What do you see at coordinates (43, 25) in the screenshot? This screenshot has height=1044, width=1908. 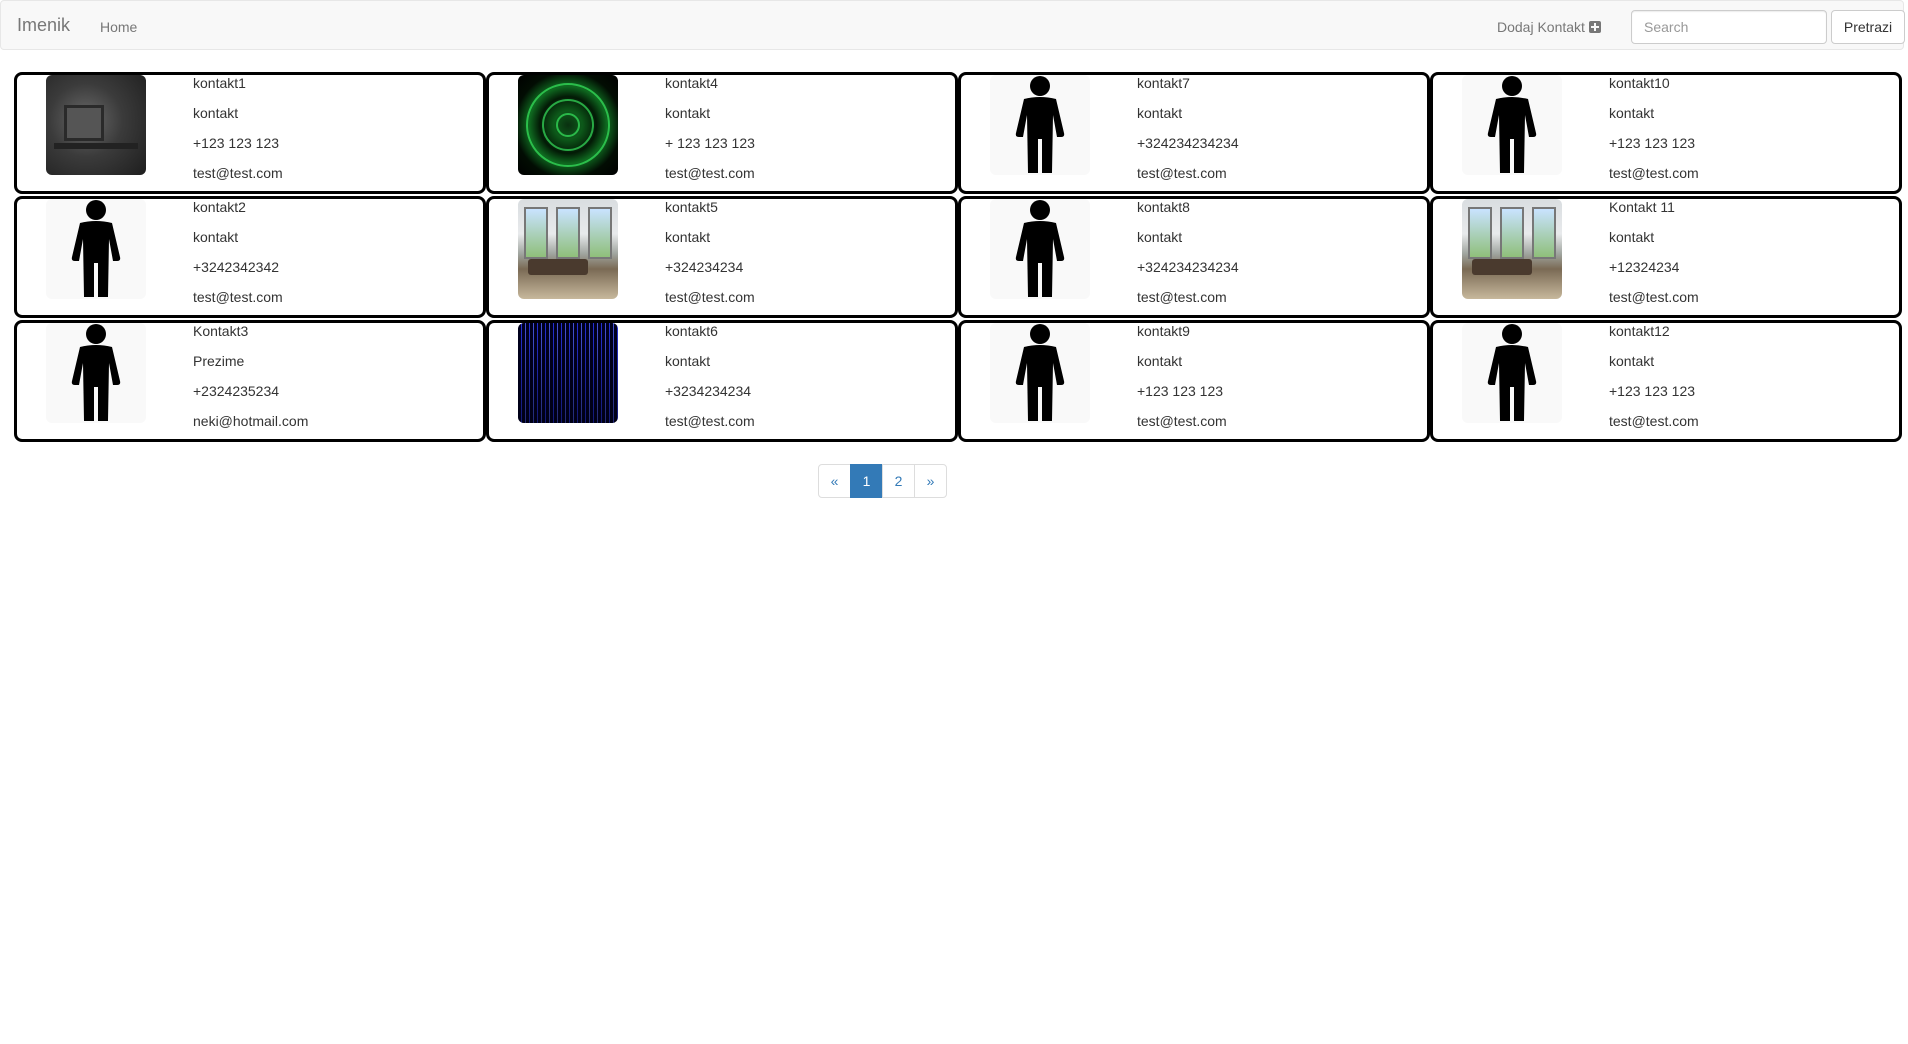 I see `brand-link: Imenik` at bounding box center [43, 25].